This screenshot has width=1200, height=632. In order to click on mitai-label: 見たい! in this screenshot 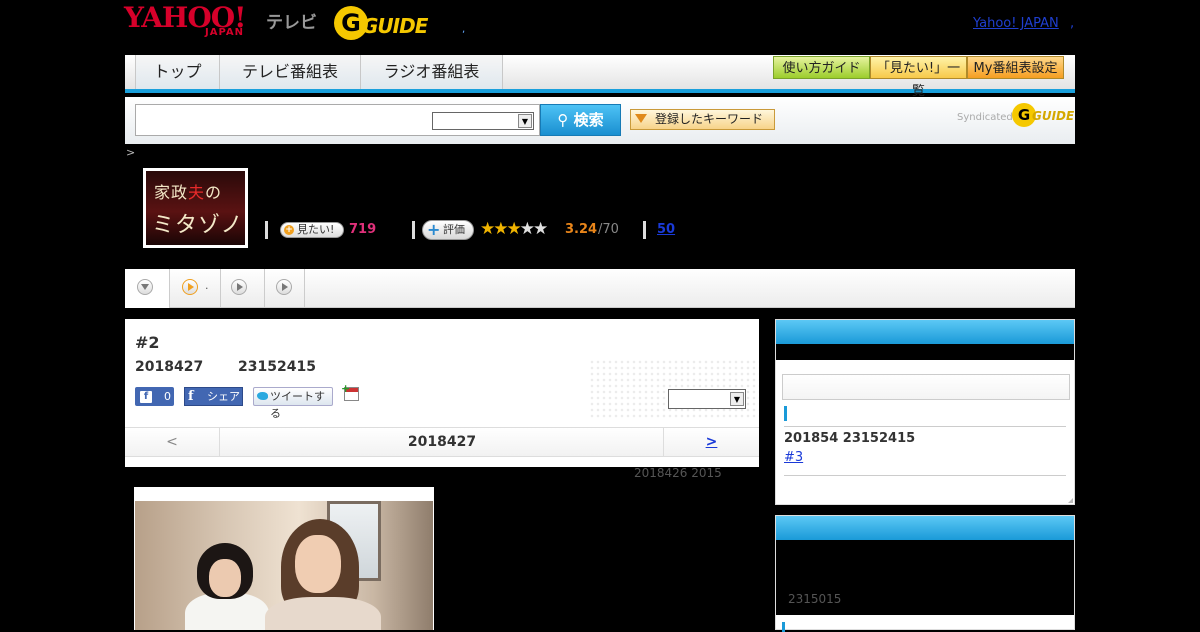, I will do `click(316, 229)`.